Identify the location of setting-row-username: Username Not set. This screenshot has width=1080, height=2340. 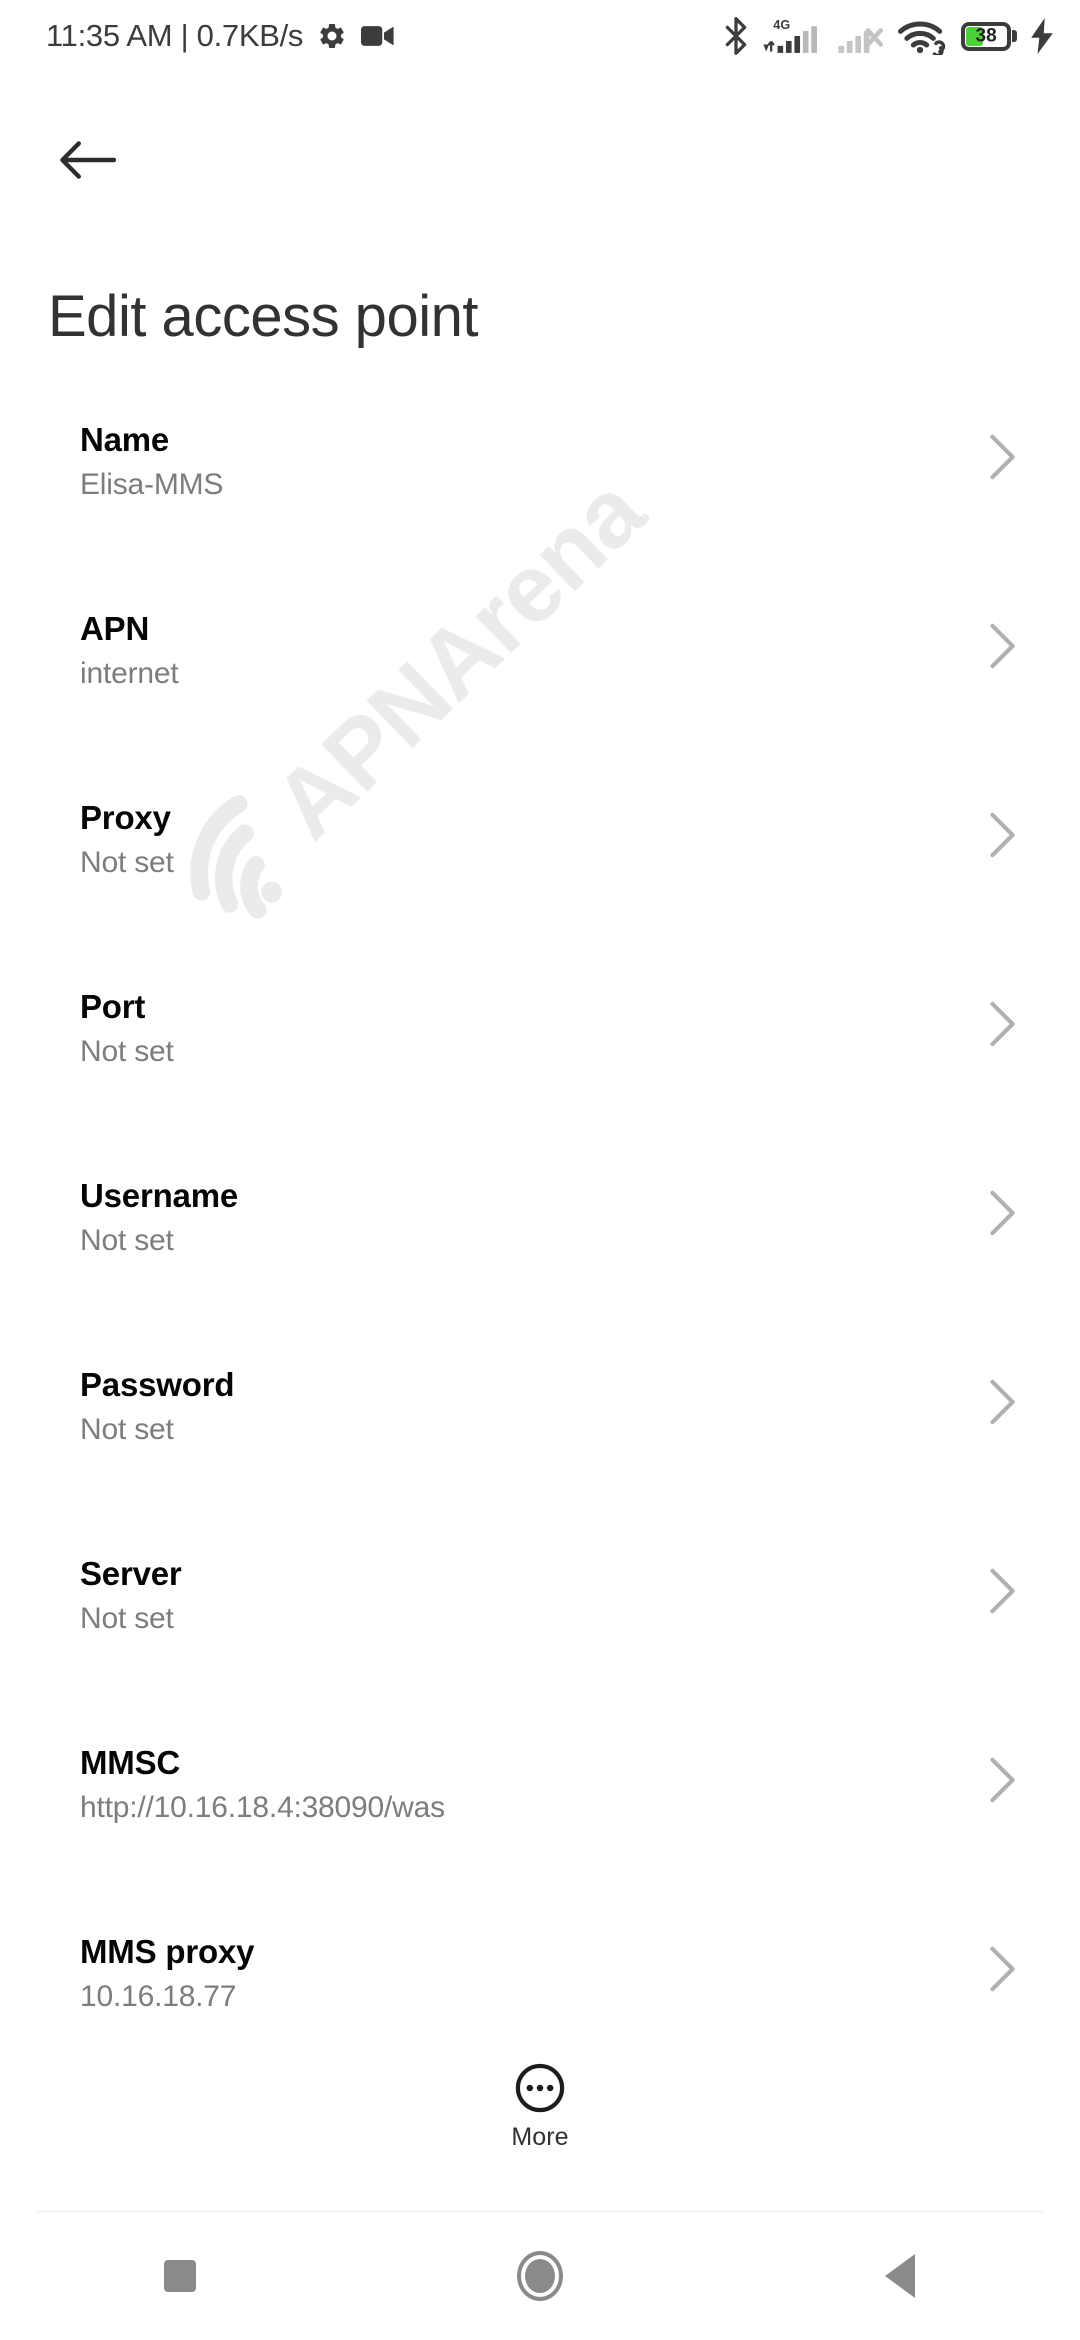
(540, 1245).